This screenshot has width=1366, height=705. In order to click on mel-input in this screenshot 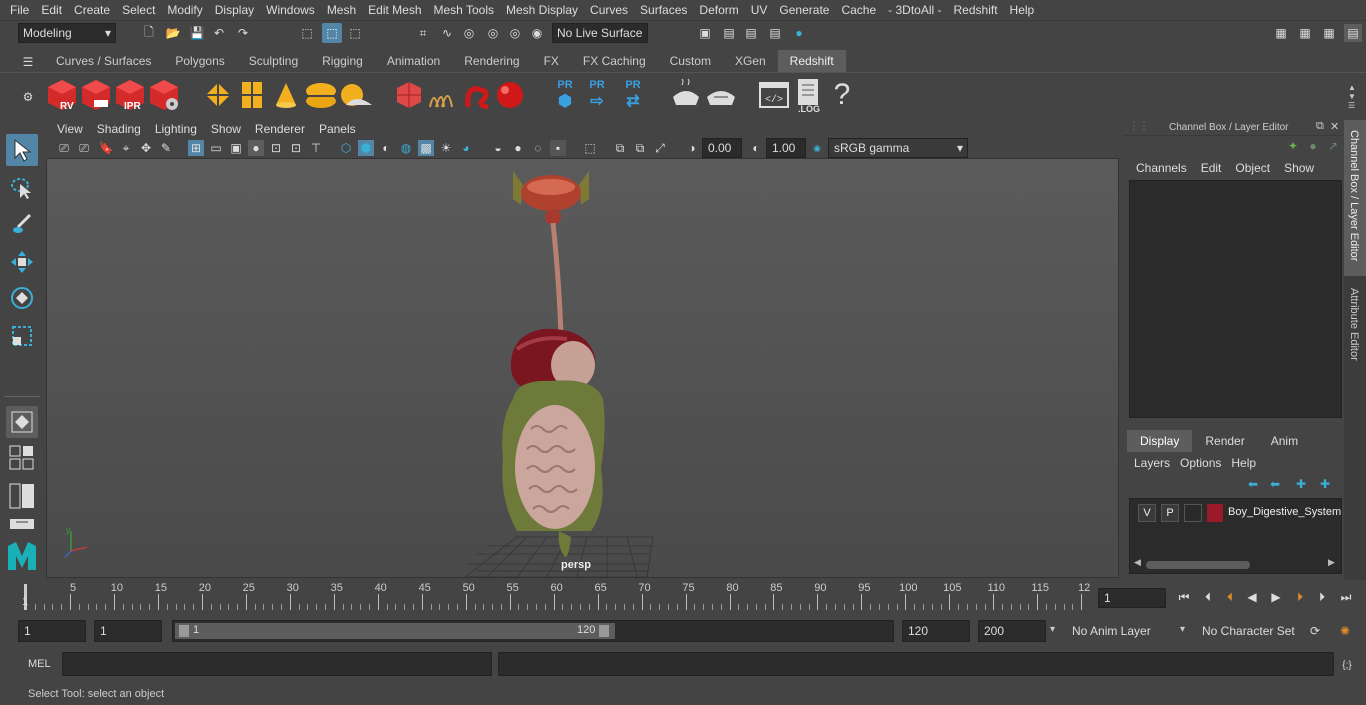, I will do `click(277, 664)`.